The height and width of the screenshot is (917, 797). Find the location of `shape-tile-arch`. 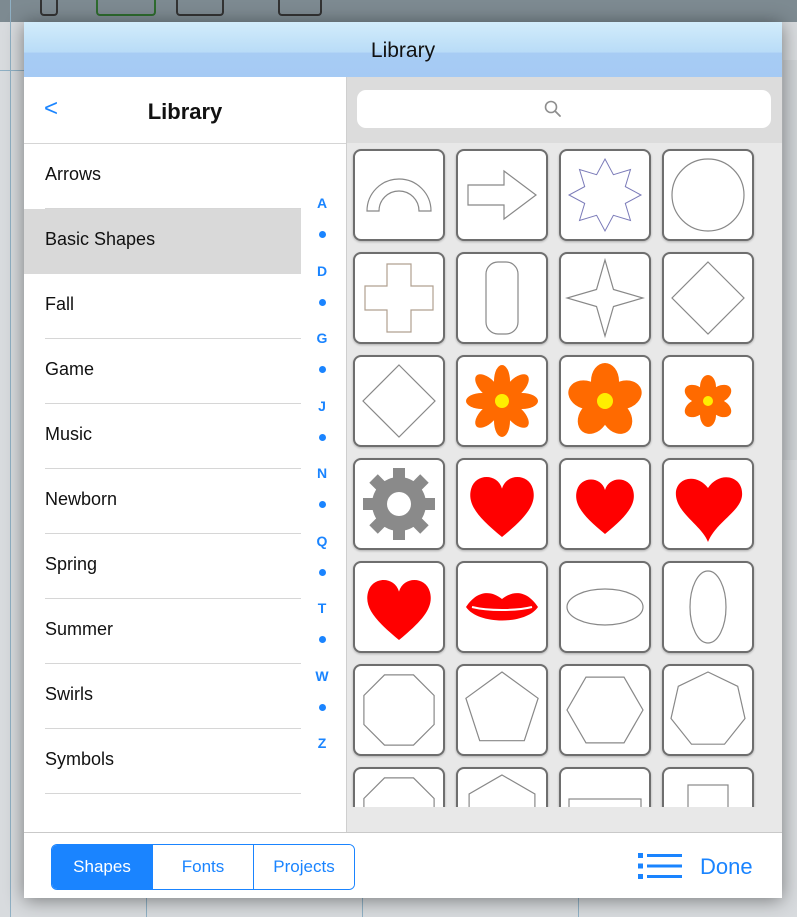

shape-tile-arch is located at coordinates (399, 195).